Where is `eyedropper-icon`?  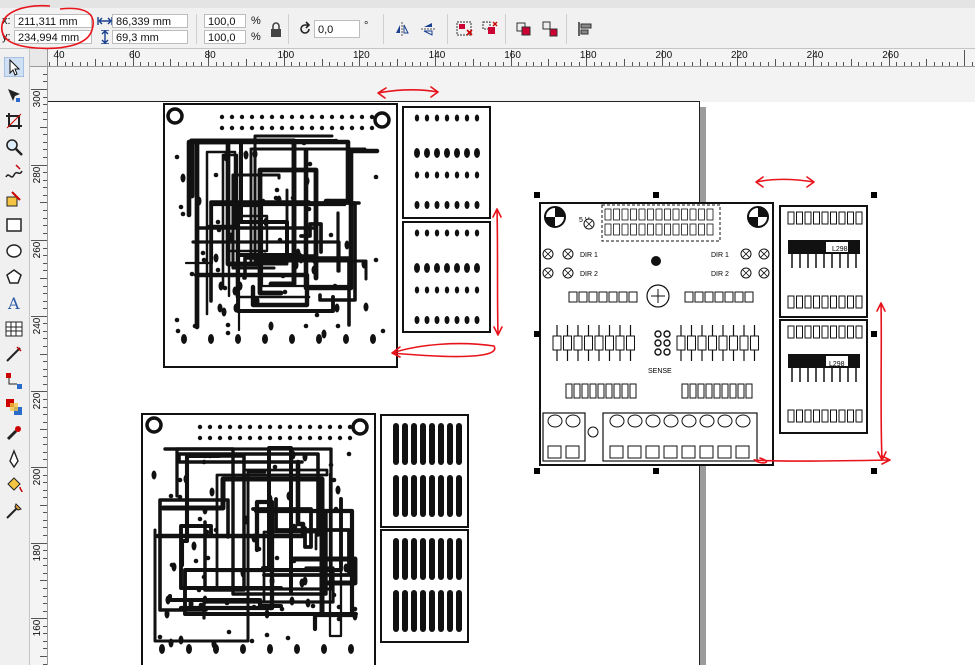
eyedropper-icon is located at coordinates (14, 433).